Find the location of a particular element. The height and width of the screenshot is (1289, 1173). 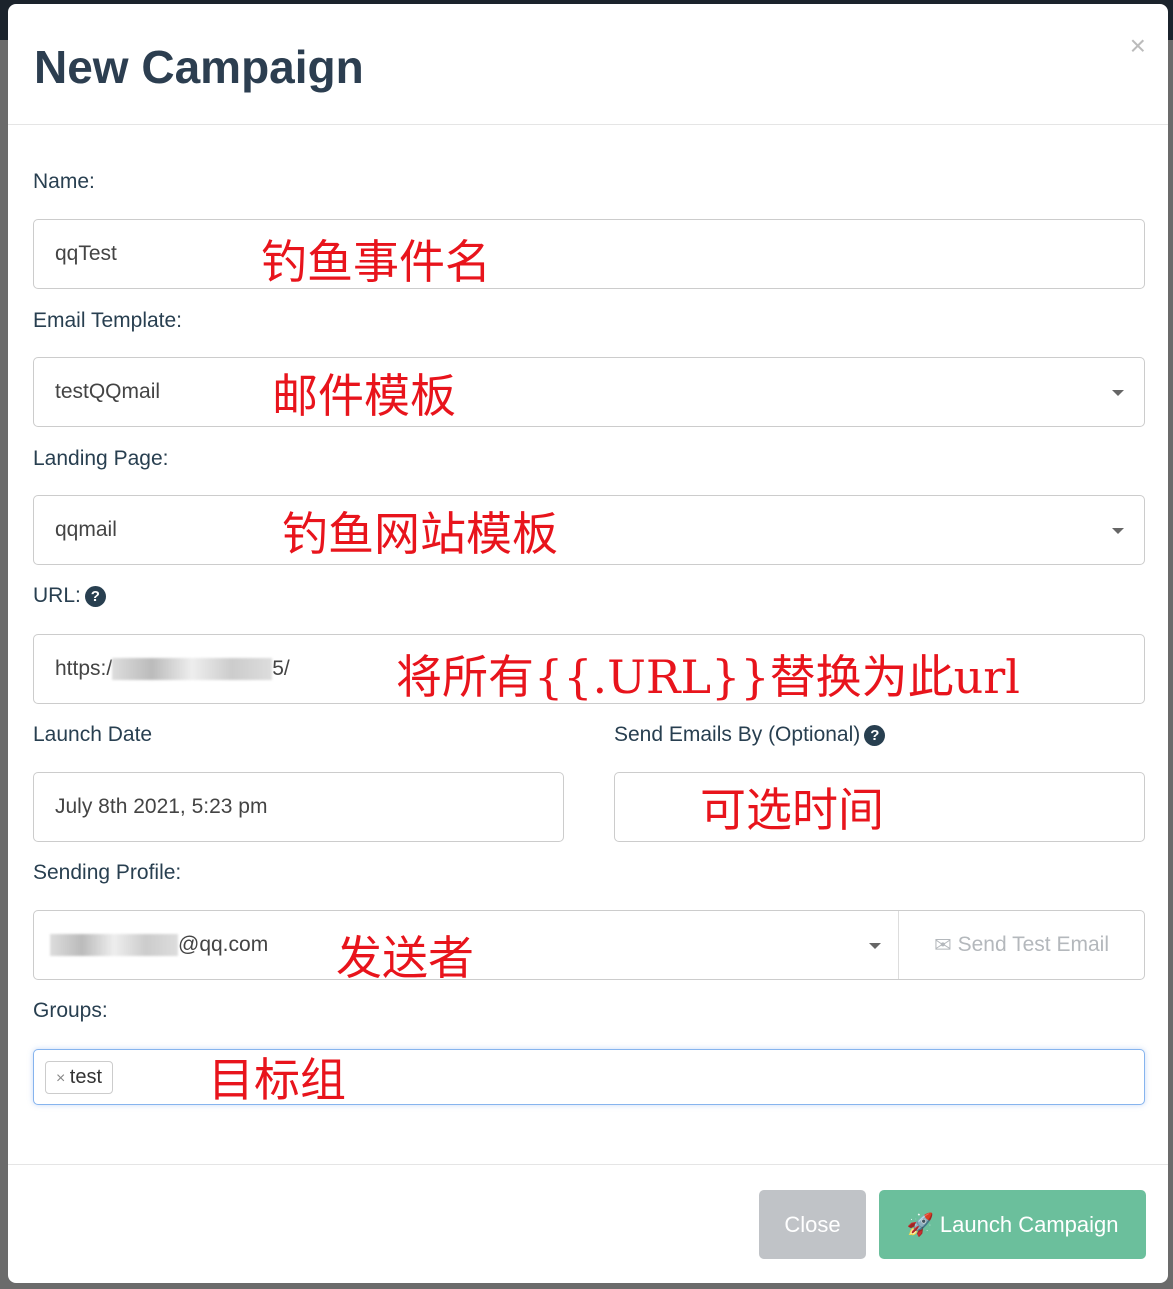

landing-page-value: qqmail is located at coordinates (86, 529).